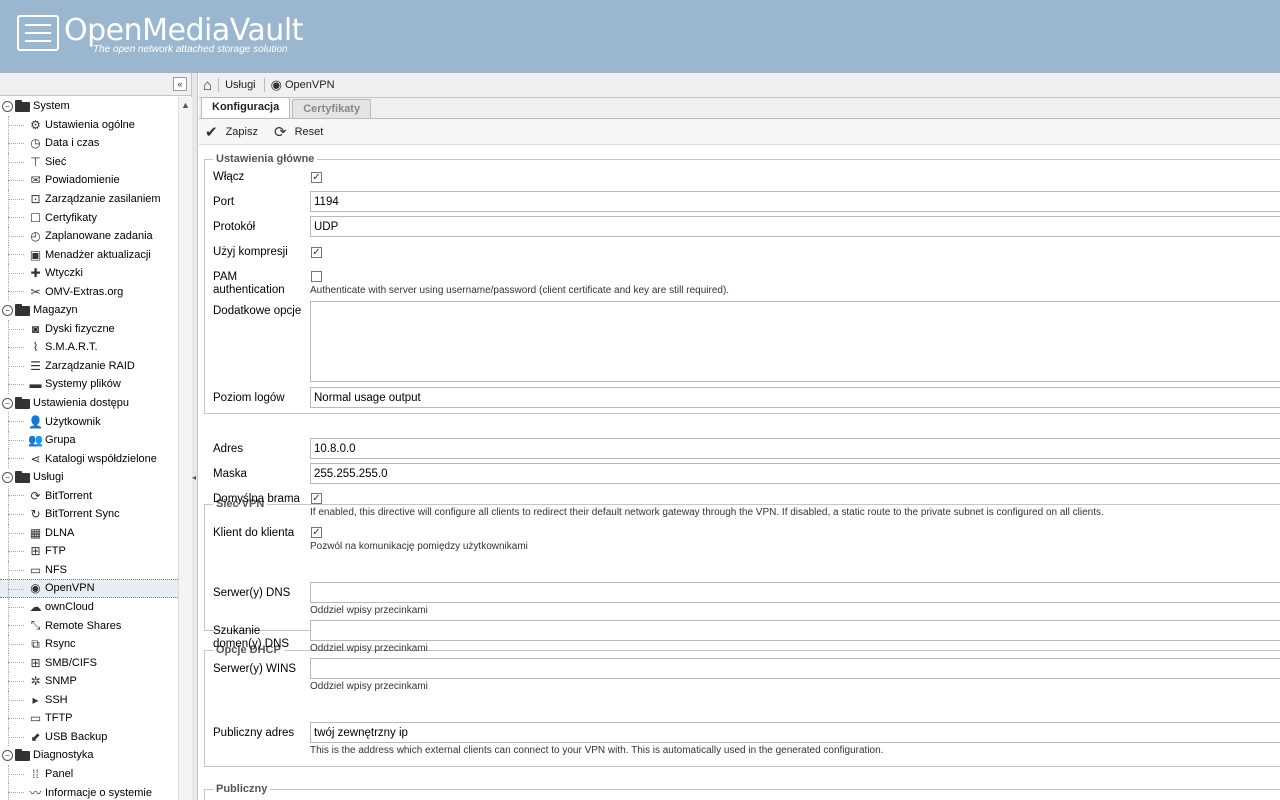 Image resolution: width=1280 pixels, height=800 pixels. Describe the element at coordinates (38, 33) in the screenshot. I see `menu-icon` at that location.